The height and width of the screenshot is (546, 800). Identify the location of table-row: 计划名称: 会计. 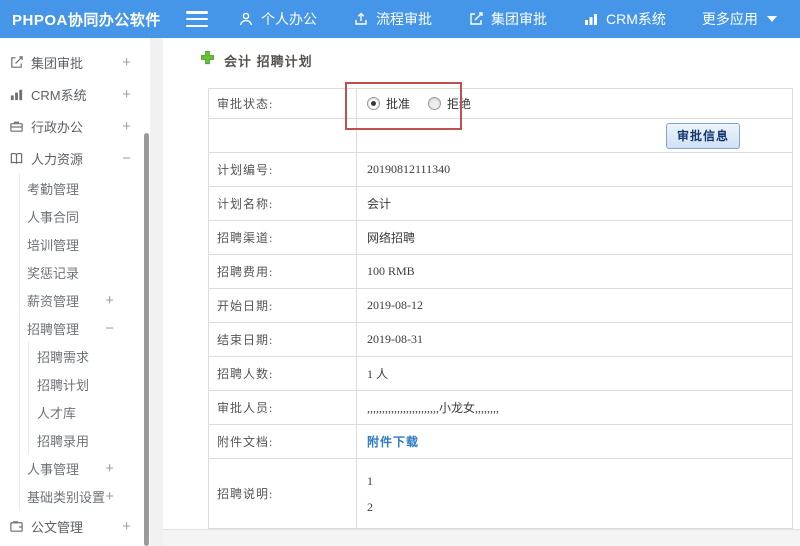
(500, 203).